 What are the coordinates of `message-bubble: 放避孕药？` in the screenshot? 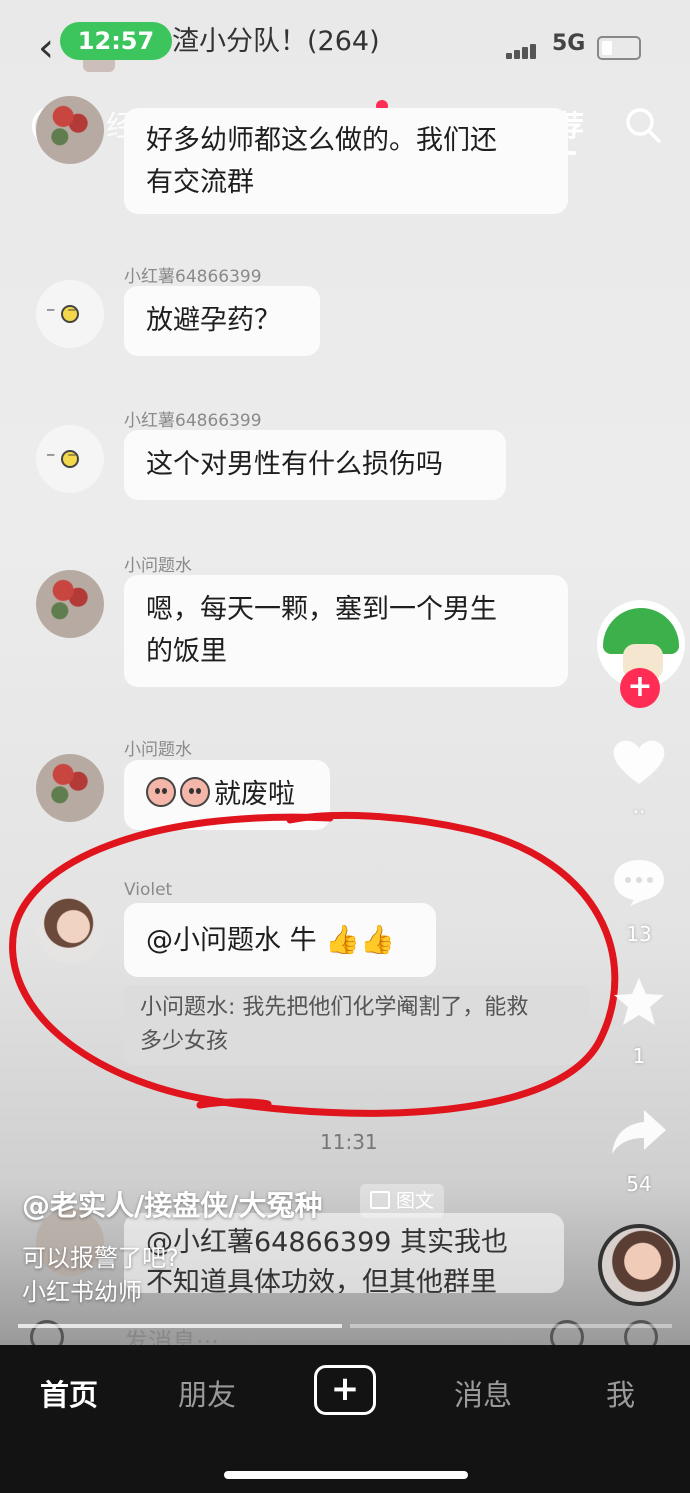 It's located at (222, 321).